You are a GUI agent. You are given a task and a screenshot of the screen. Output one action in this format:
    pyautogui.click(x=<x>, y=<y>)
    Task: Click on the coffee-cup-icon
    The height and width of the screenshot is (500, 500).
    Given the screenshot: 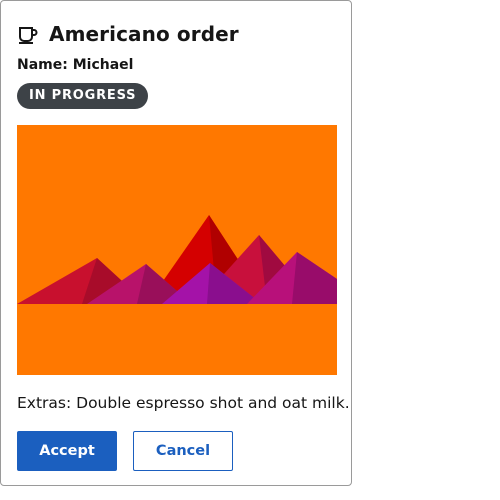 What is the action you would take?
    pyautogui.click(x=28, y=34)
    